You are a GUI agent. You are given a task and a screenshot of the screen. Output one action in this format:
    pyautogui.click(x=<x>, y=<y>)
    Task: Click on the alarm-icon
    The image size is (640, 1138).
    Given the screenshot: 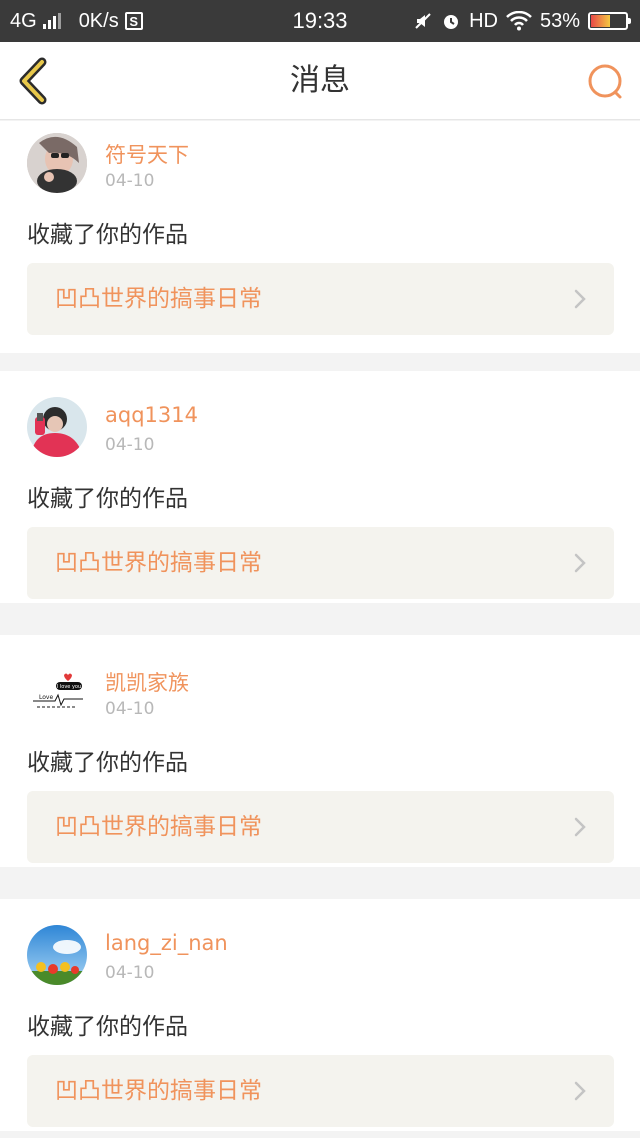 What is the action you would take?
    pyautogui.click(x=451, y=22)
    